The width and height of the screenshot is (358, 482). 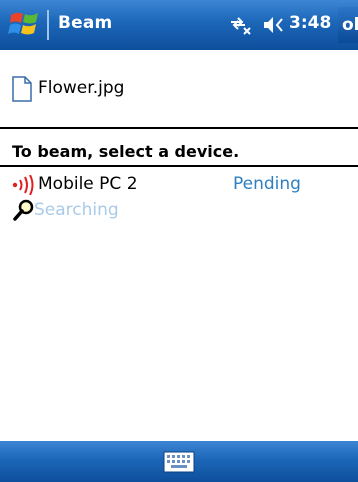 What do you see at coordinates (274, 25) in the screenshot?
I see `volume-icon` at bounding box center [274, 25].